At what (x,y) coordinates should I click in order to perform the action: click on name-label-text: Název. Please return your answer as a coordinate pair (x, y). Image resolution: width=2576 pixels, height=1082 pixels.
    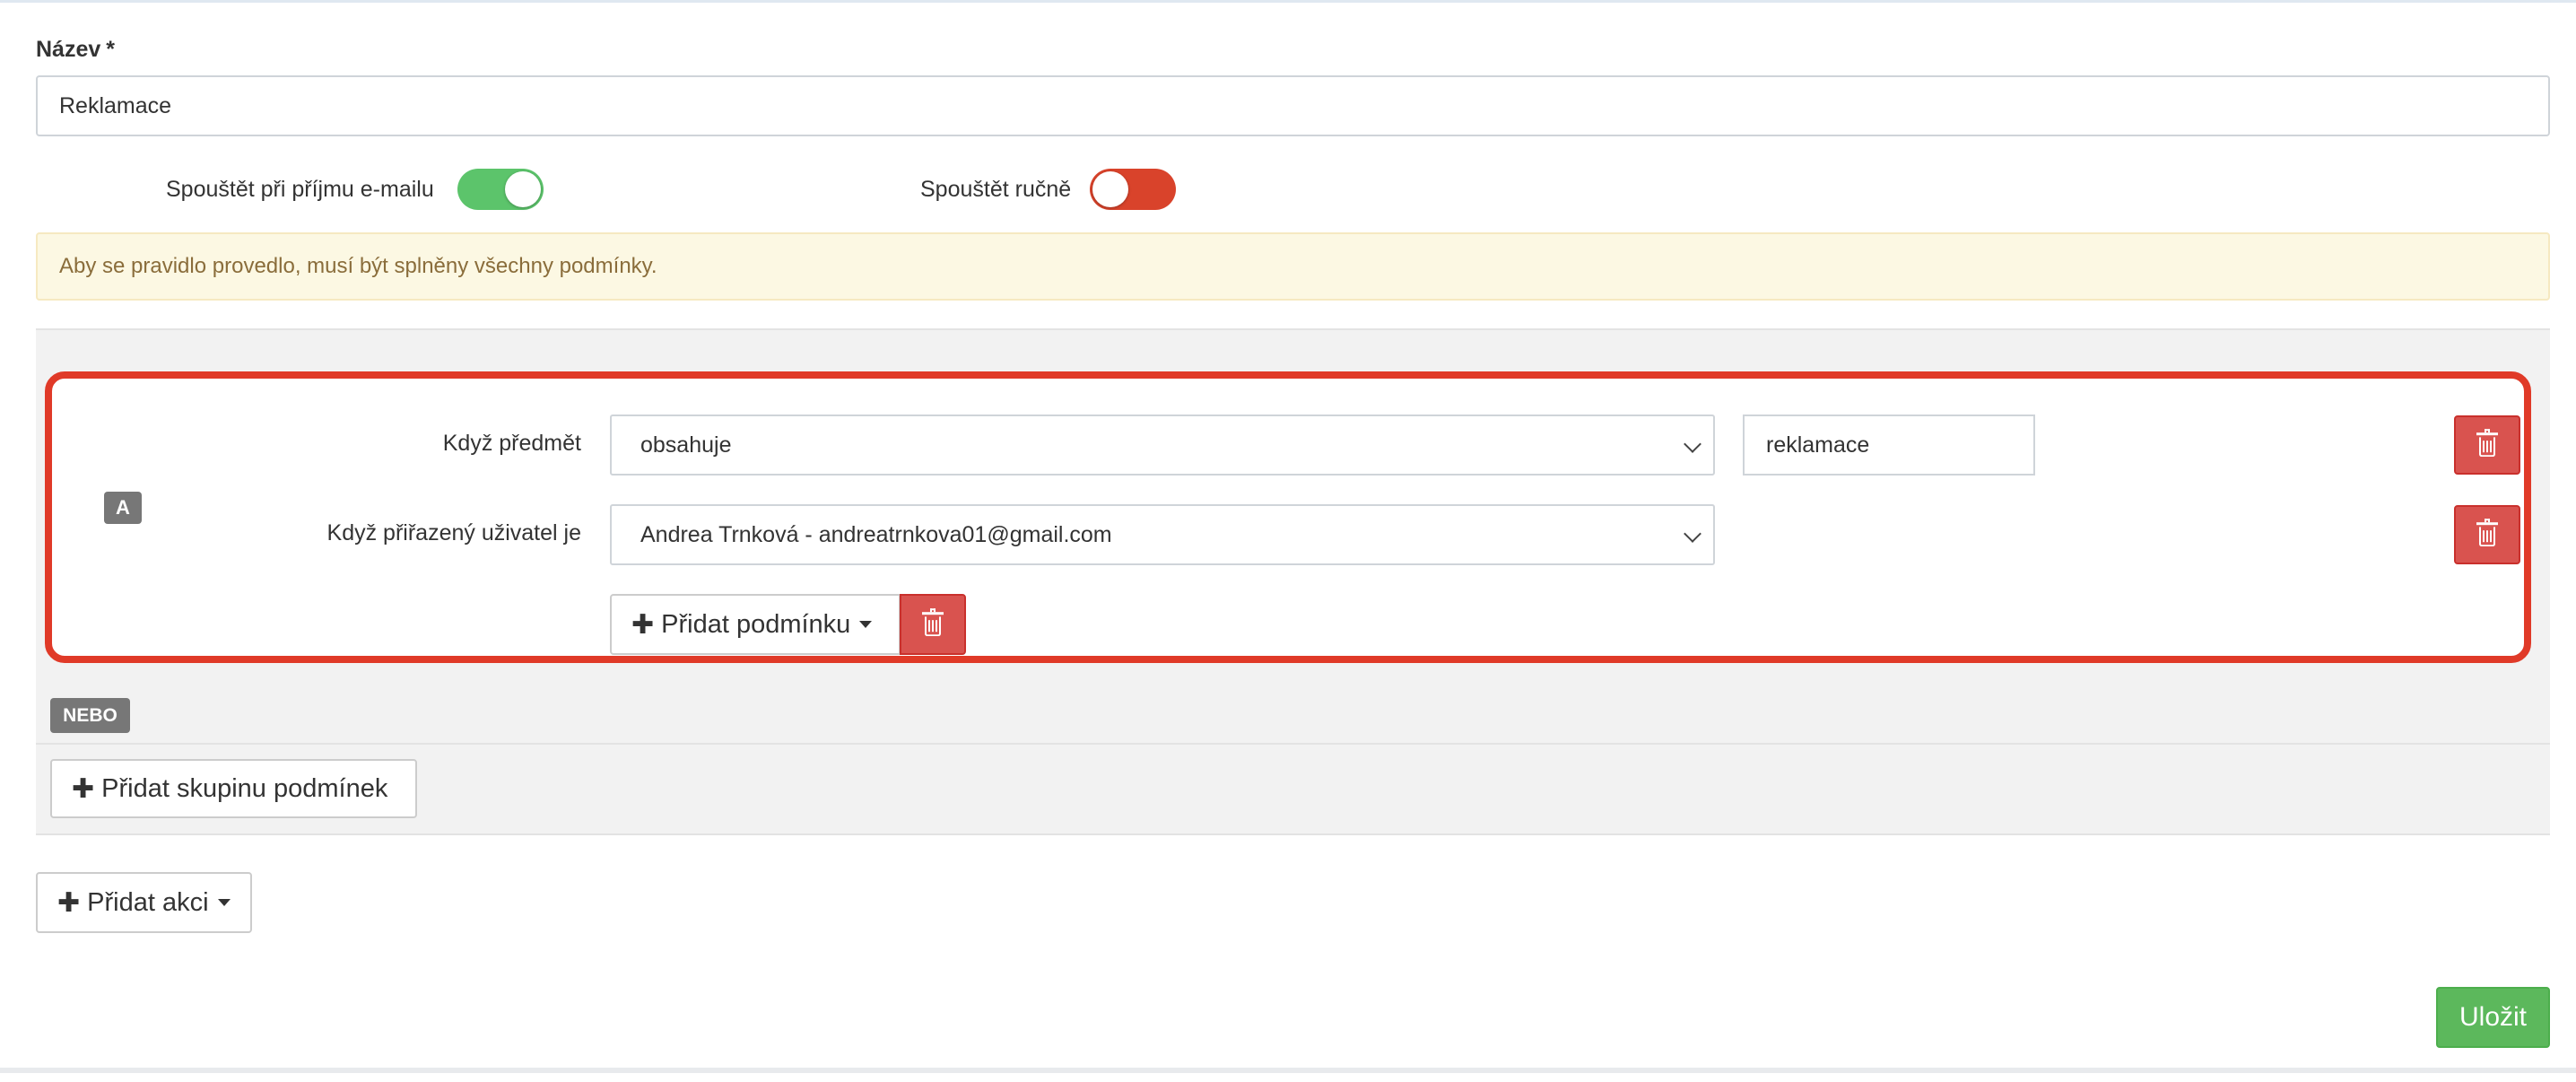
    Looking at the image, I should click on (68, 49).